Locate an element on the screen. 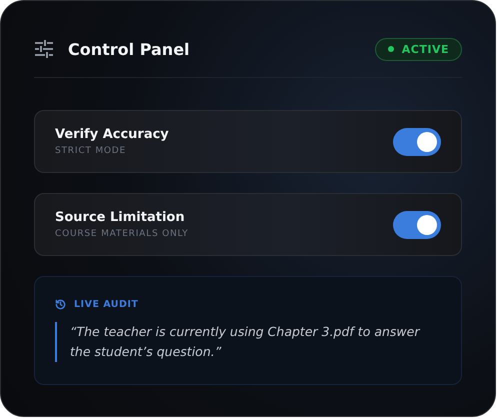 The width and height of the screenshot is (498, 419). audit-label: LIVE AUDIT is located at coordinates (106, 304).